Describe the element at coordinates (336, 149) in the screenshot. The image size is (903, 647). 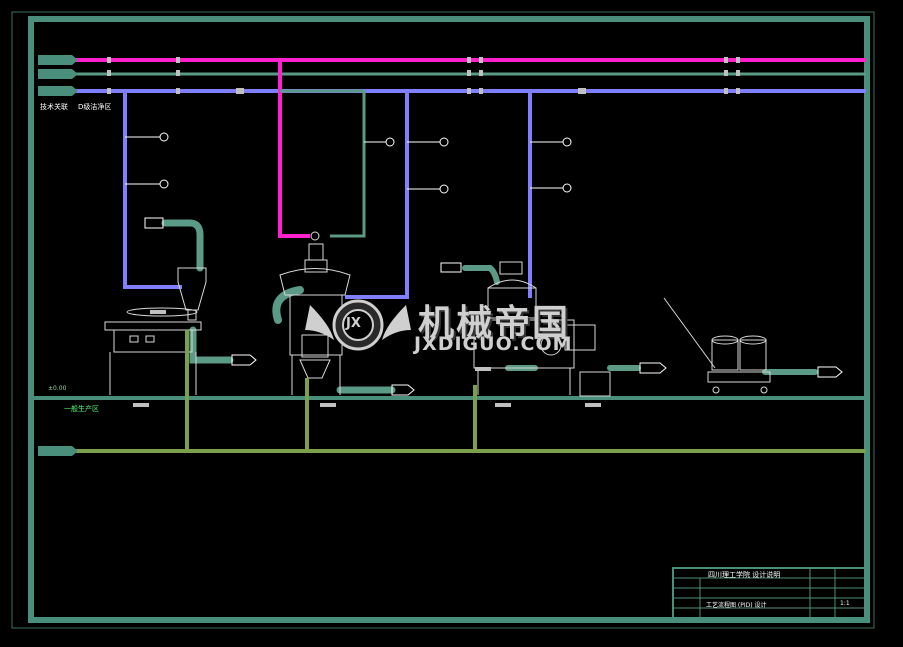
I see `magenta-branch` at that location.